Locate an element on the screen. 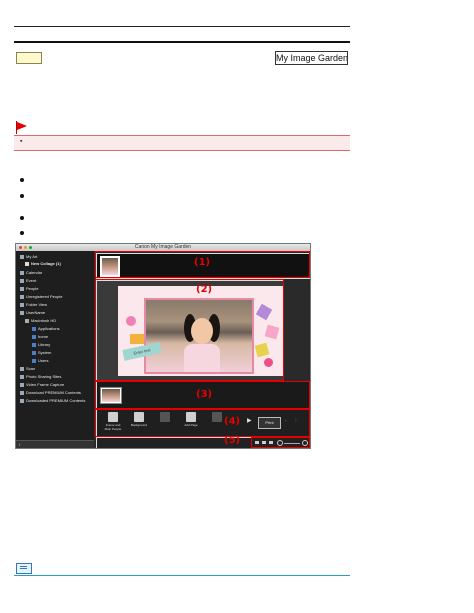 Image resolution: width=474 pixels, height=613 pixels. zoom-window-icon is located at coordinates (30, 247).